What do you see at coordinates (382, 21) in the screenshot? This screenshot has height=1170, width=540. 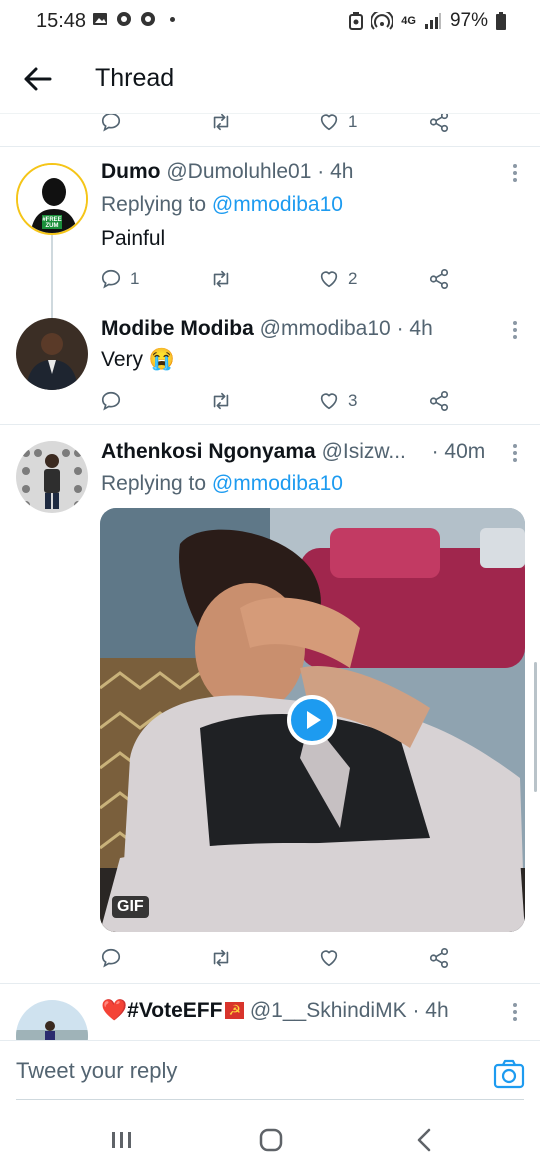 I see `hotspot-icon` at bounding box center [382, 21].